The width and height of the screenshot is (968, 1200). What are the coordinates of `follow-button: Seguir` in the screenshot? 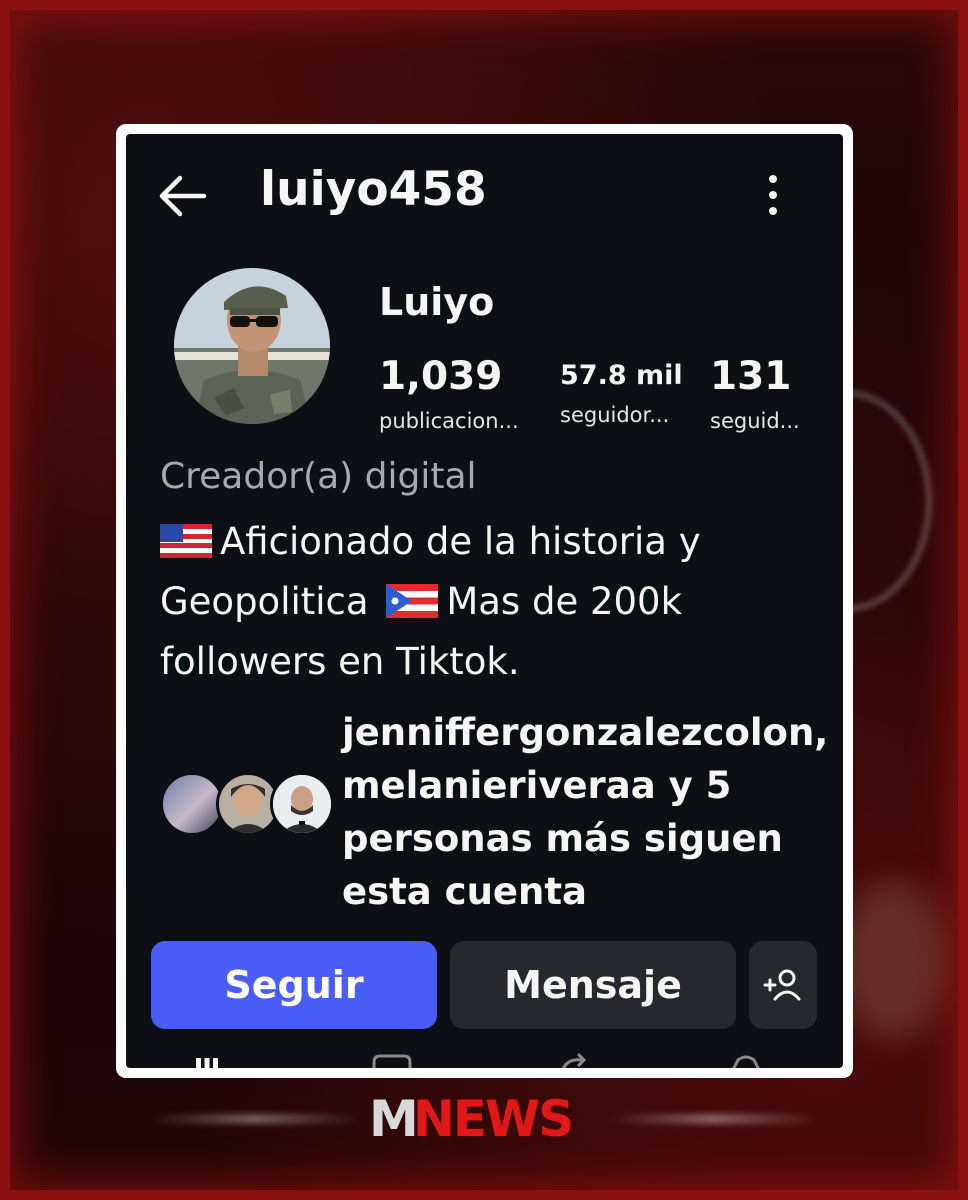 It's located at (294, 985).